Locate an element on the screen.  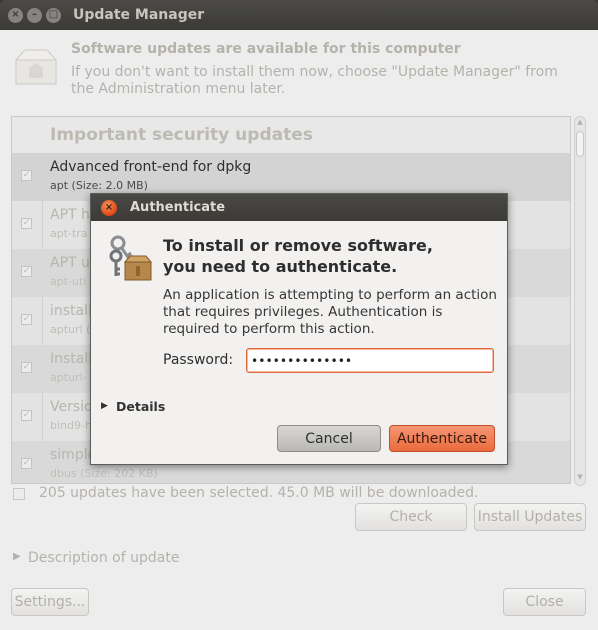
cancel-button: Cancel is located at coordinates (329, 438).